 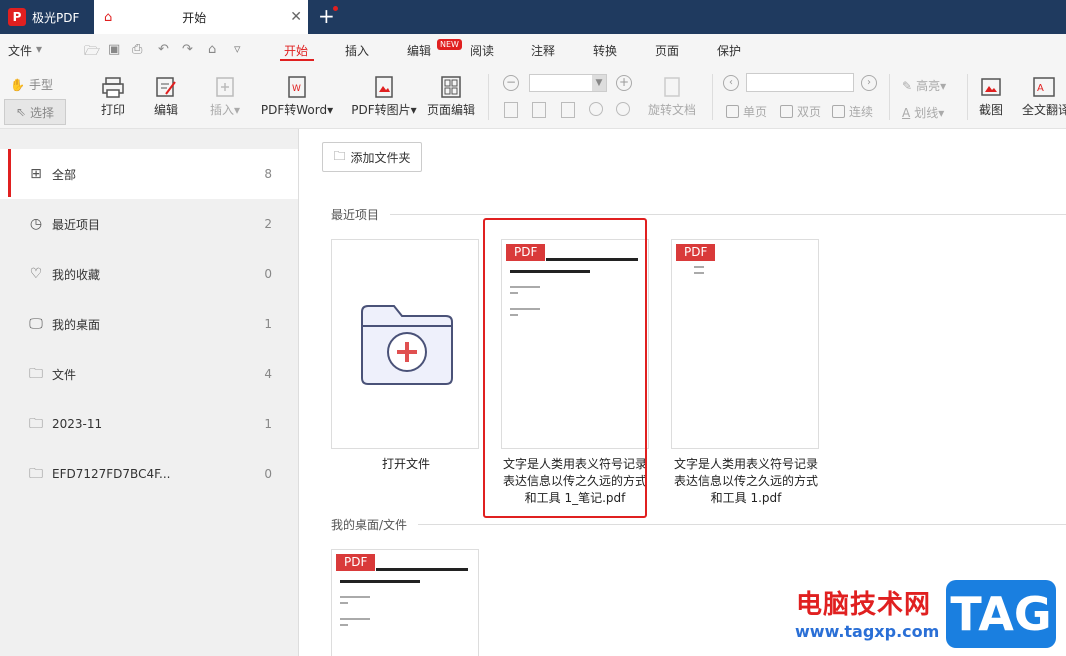 I want to click on open-folder-icon: 🗁, so click(x=92, y=53).